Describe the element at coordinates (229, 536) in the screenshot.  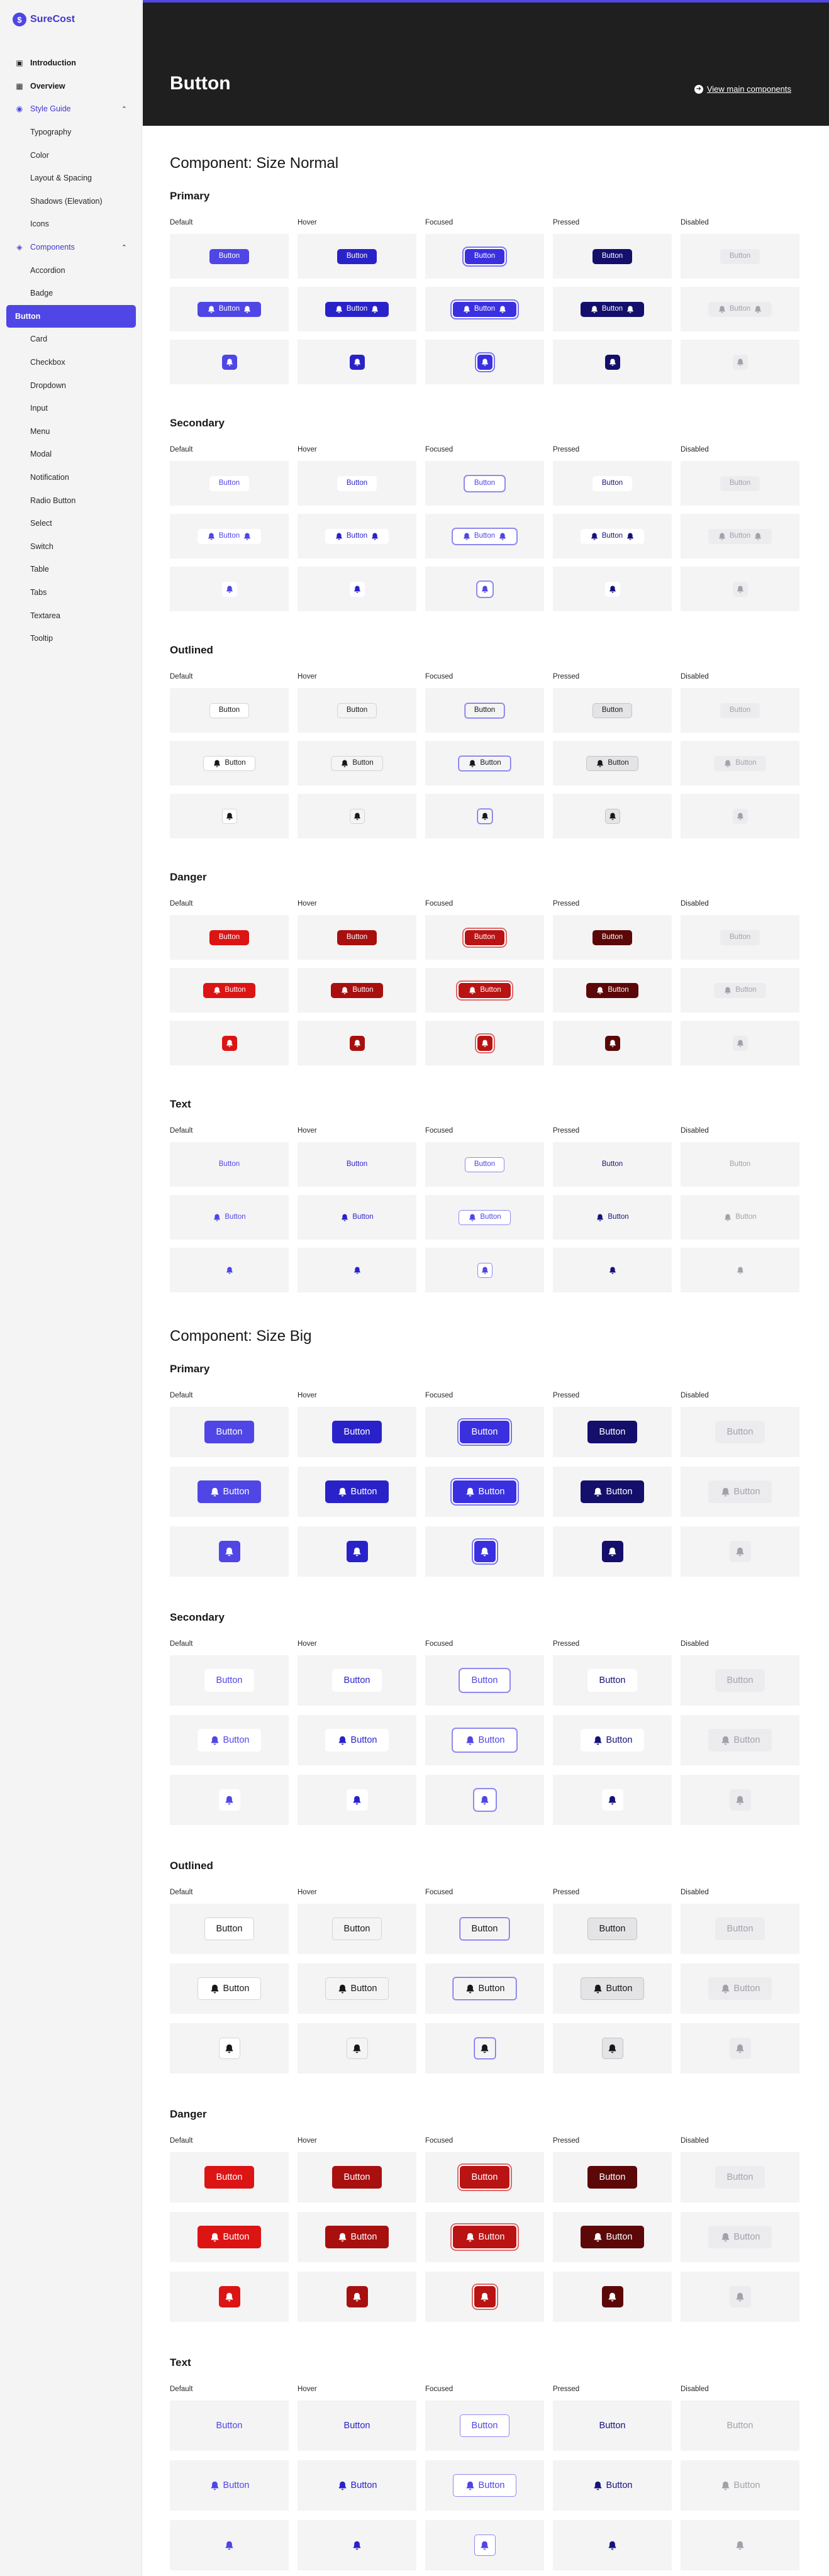
I see `secondary-icon-label-button-default: Button` at that location.